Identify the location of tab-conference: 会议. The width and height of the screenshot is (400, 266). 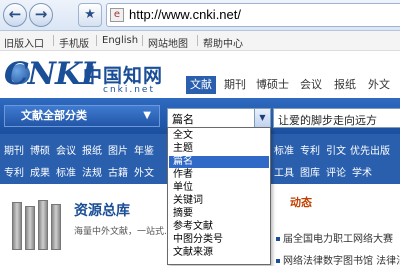
(311, 85).